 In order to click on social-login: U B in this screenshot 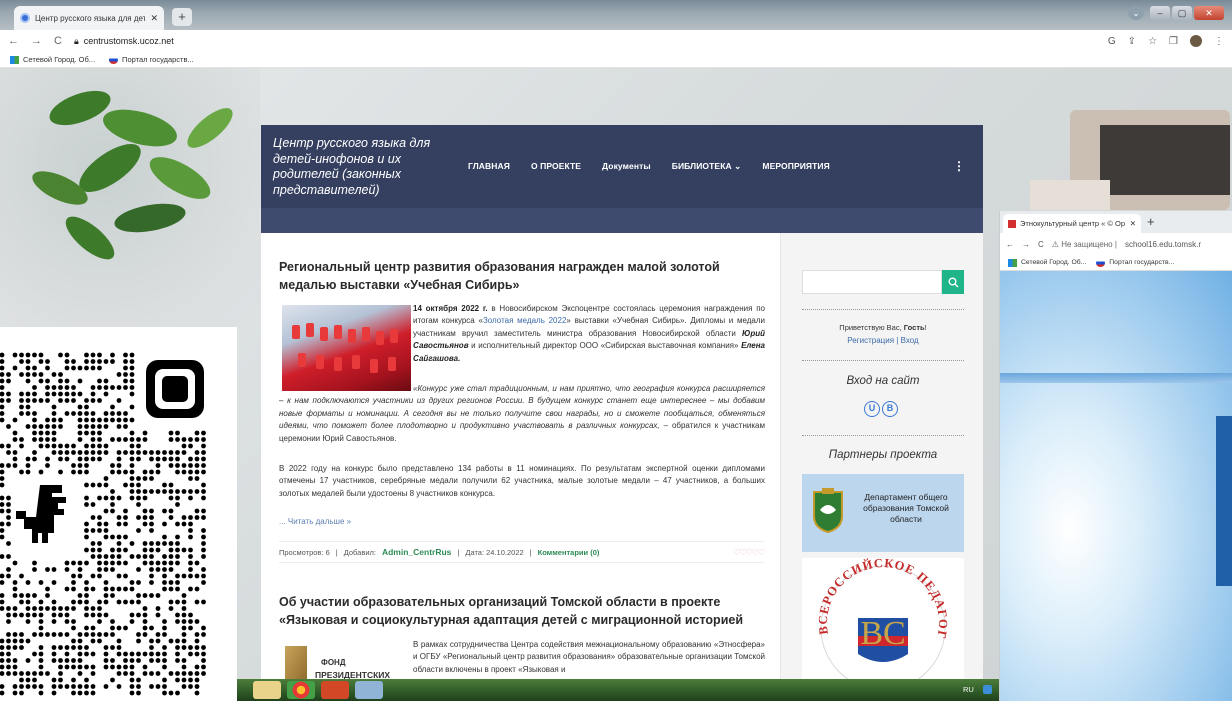, I will do `click(881, 409)`.